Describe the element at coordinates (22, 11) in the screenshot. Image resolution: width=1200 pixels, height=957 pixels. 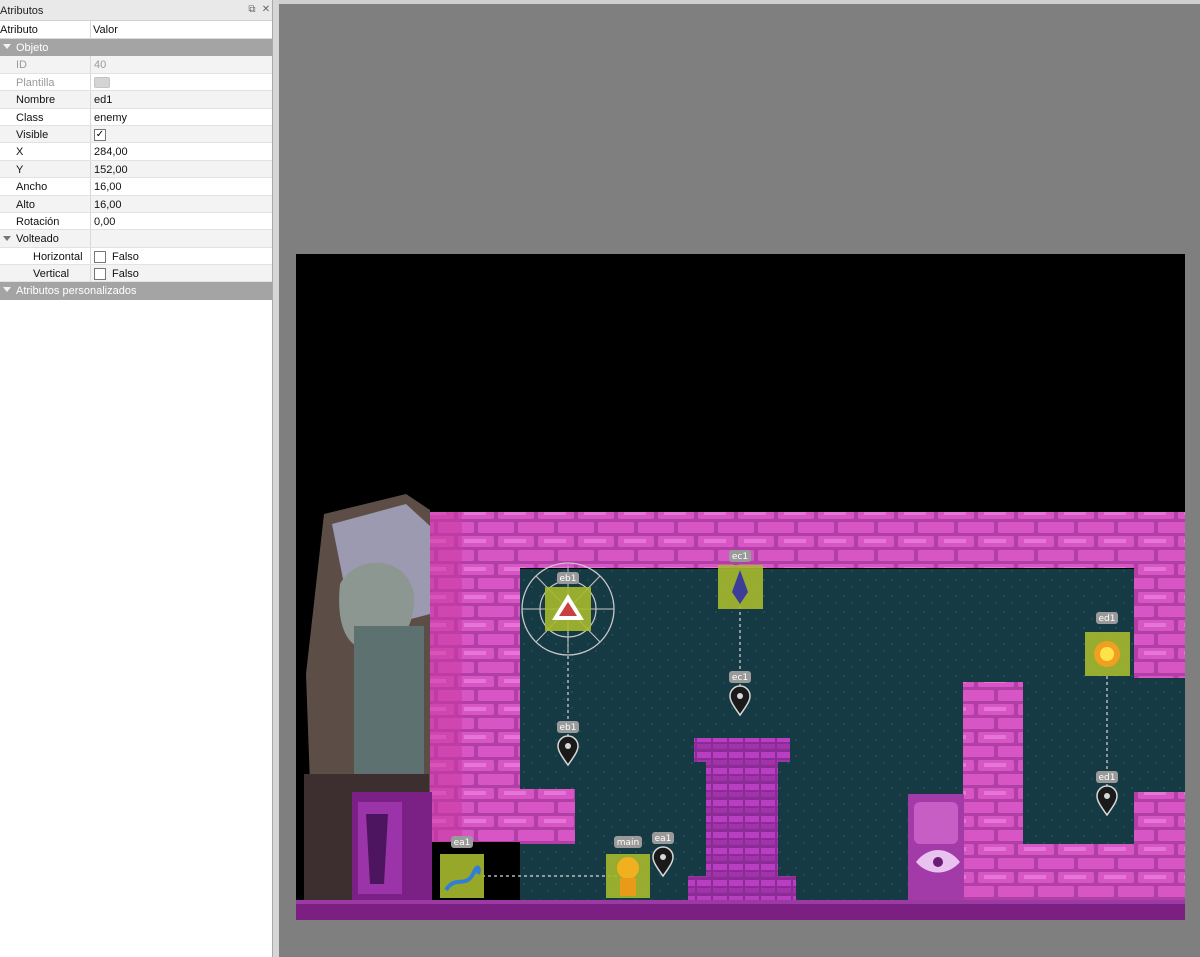
I see `panel-title: Atributos` at that location.